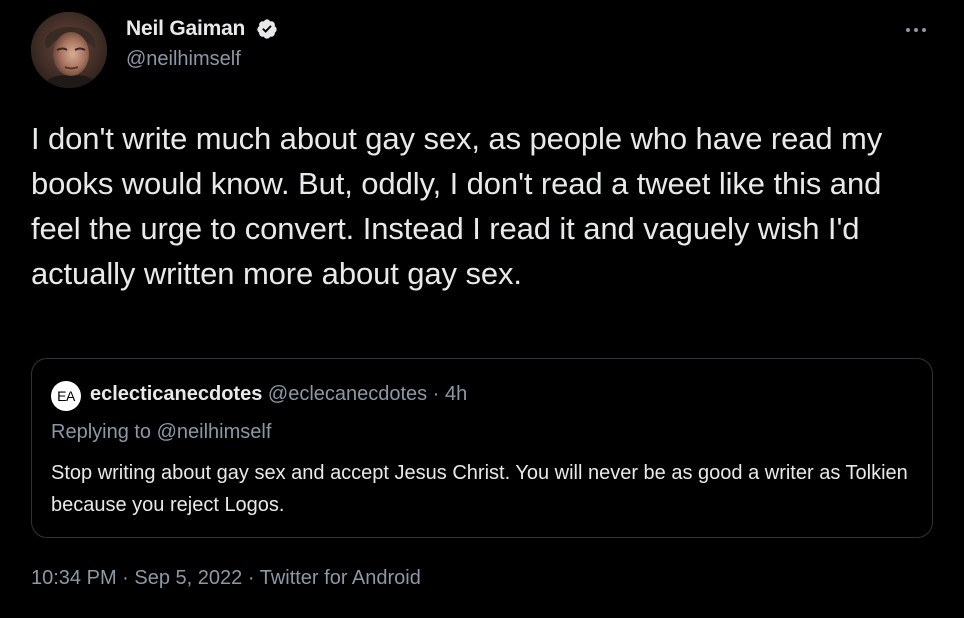 This screenshot has width=964, height=618. What do you see at coordinates (340, 578) in the screenshot?
I see `tweet-source-link: Twitter for Android` at bounding box center [340, 578].